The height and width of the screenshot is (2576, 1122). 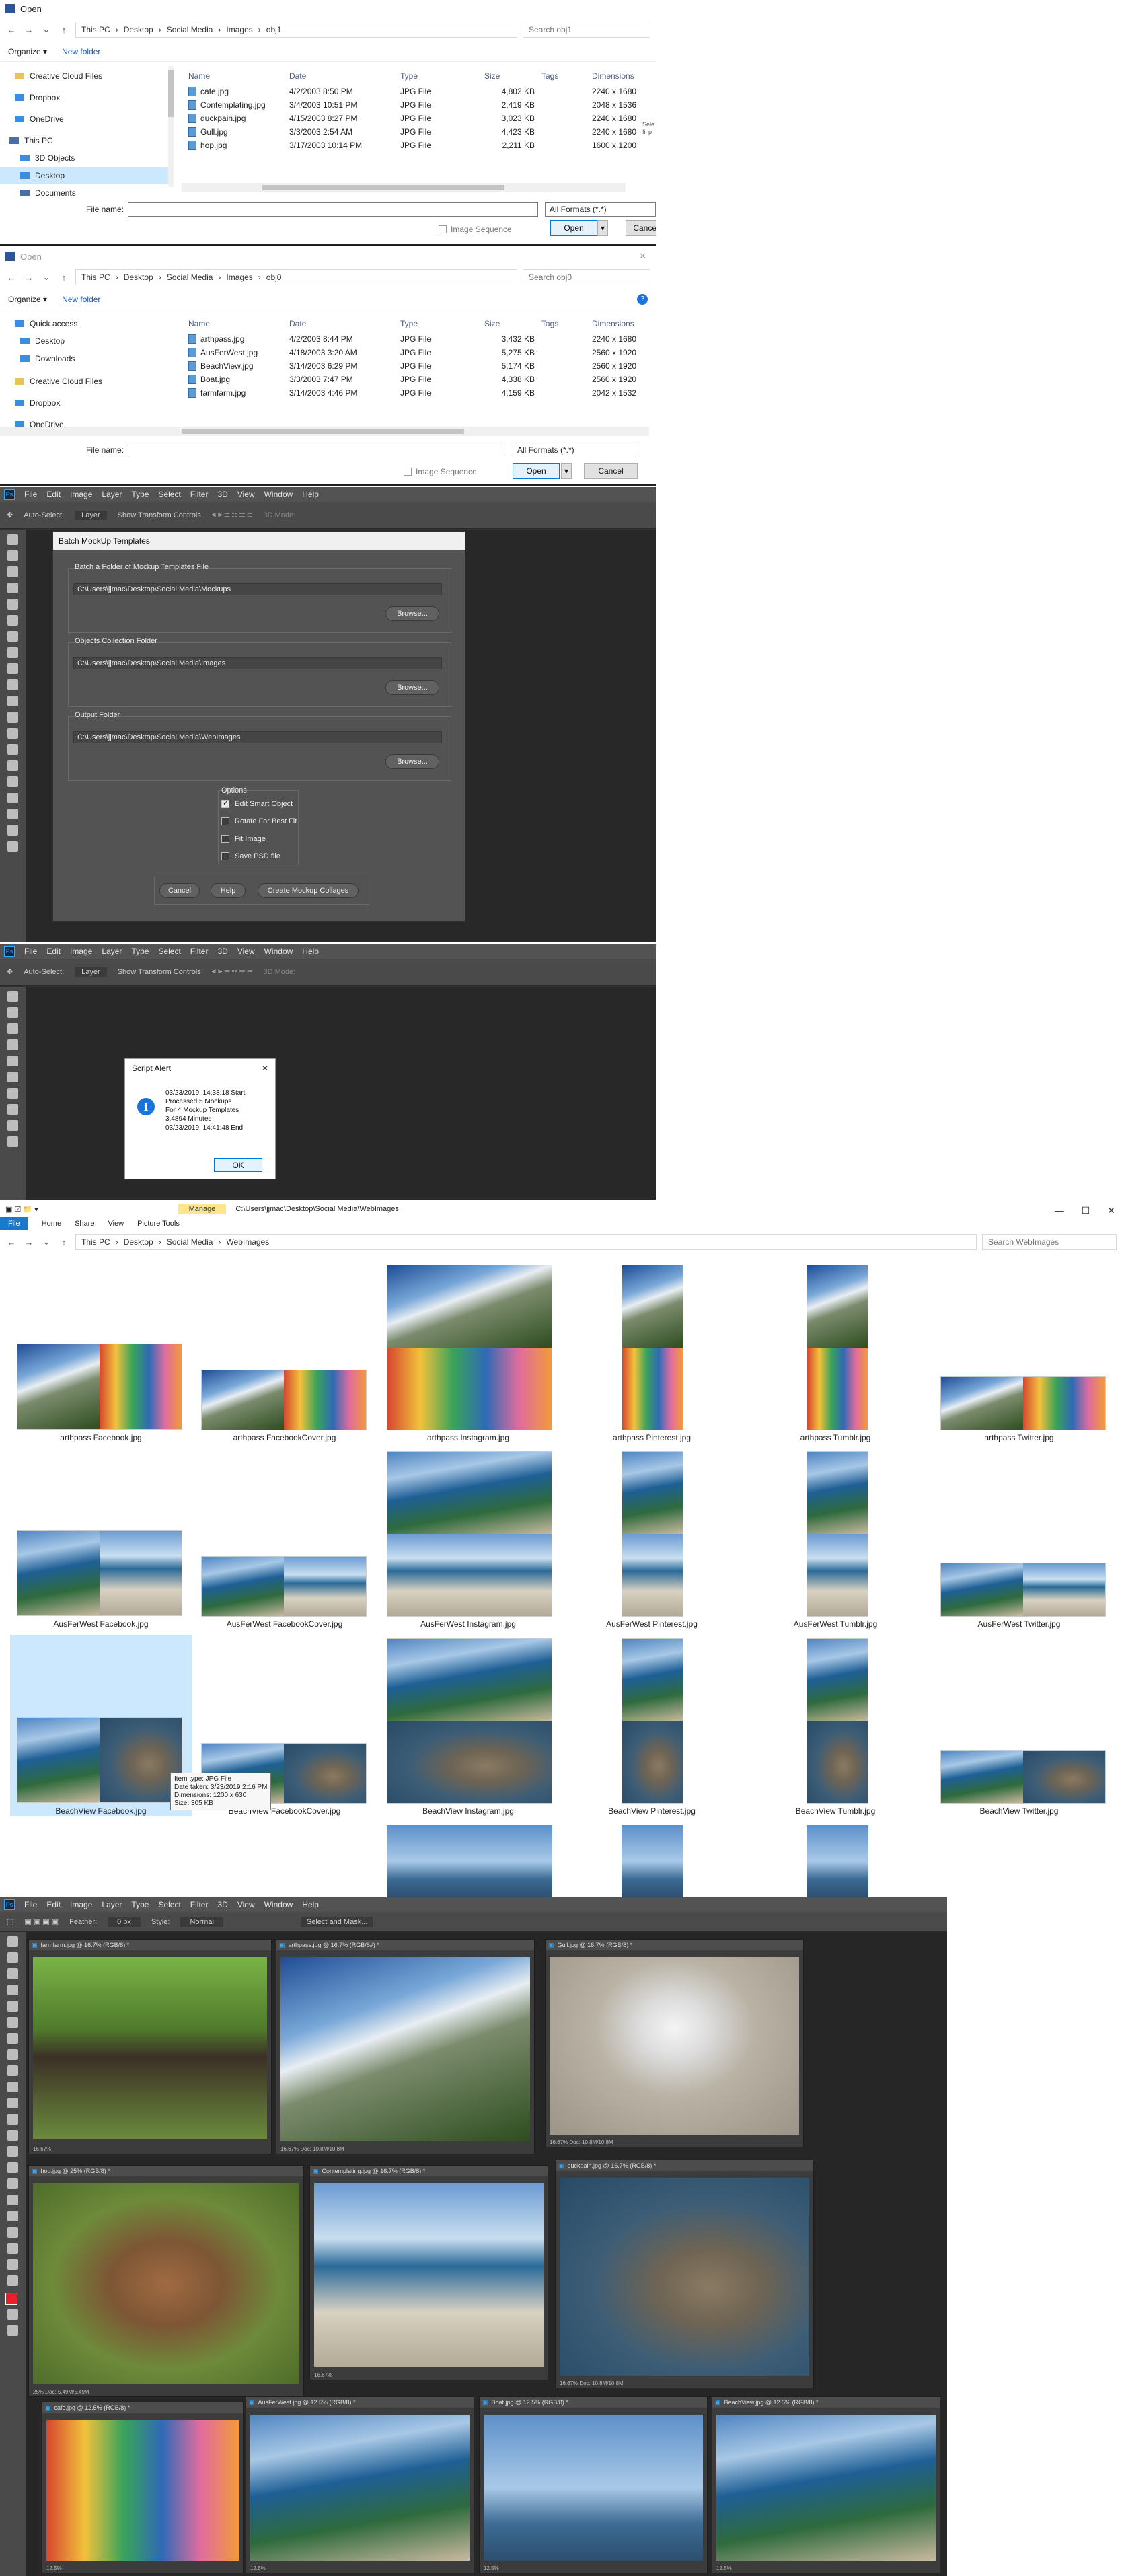 What do you see at coordinates (278, 494) in the screenshot?
I see `menu-window: Window` at bounding box center [278, 494].